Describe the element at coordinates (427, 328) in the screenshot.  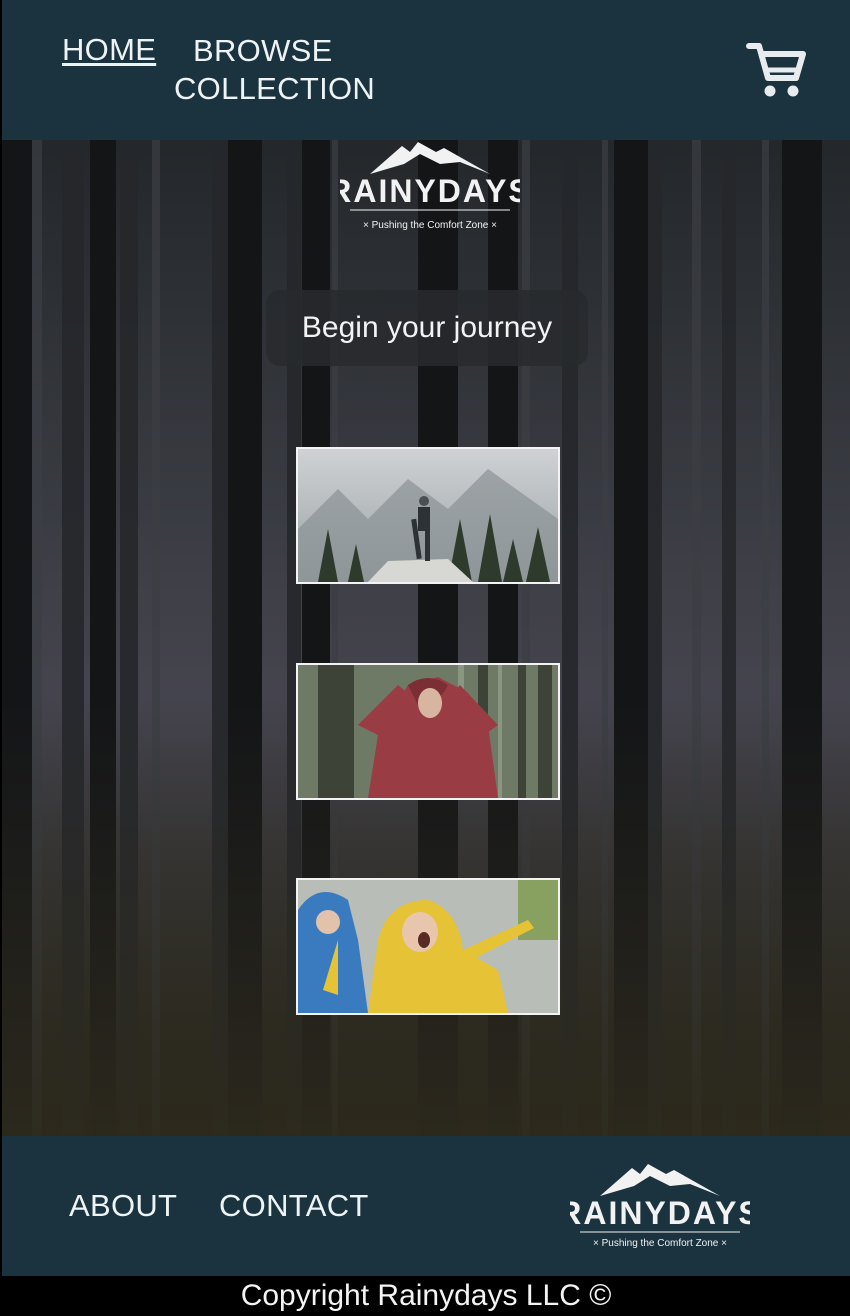
I see `begin-journey-heading: Begin your journey` at that location.